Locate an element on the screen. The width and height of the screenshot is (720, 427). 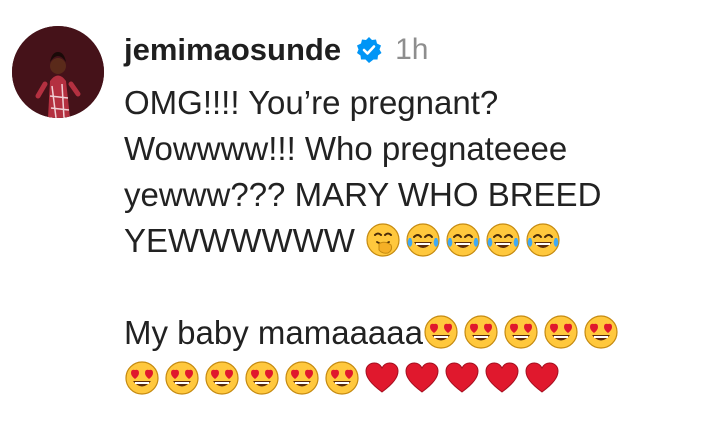
comment-line-2: Wowwww!!! Who pregnateeee is located at coordinates (346, 148).